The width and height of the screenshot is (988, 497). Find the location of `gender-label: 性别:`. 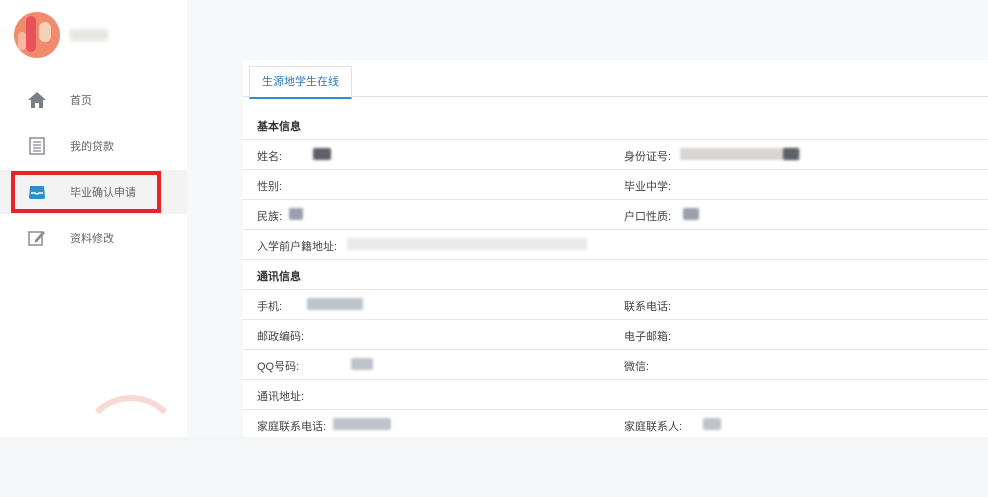

gender-label: 性别: is located at coordinates (270, 187).